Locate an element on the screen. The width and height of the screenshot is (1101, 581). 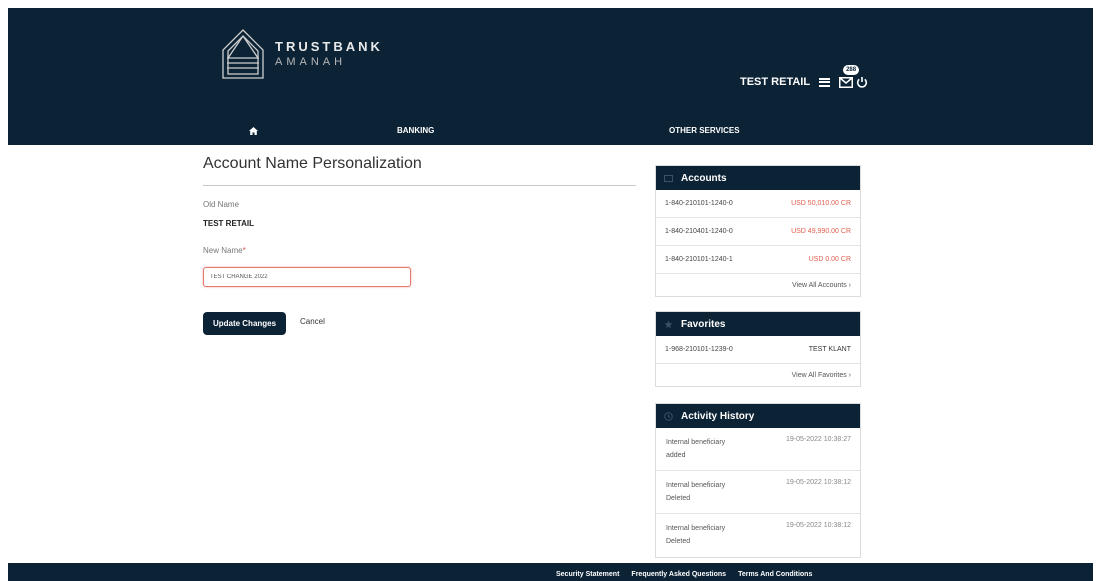
footer-link-security-statement: Security Statement is located at coordinates (587, 574).